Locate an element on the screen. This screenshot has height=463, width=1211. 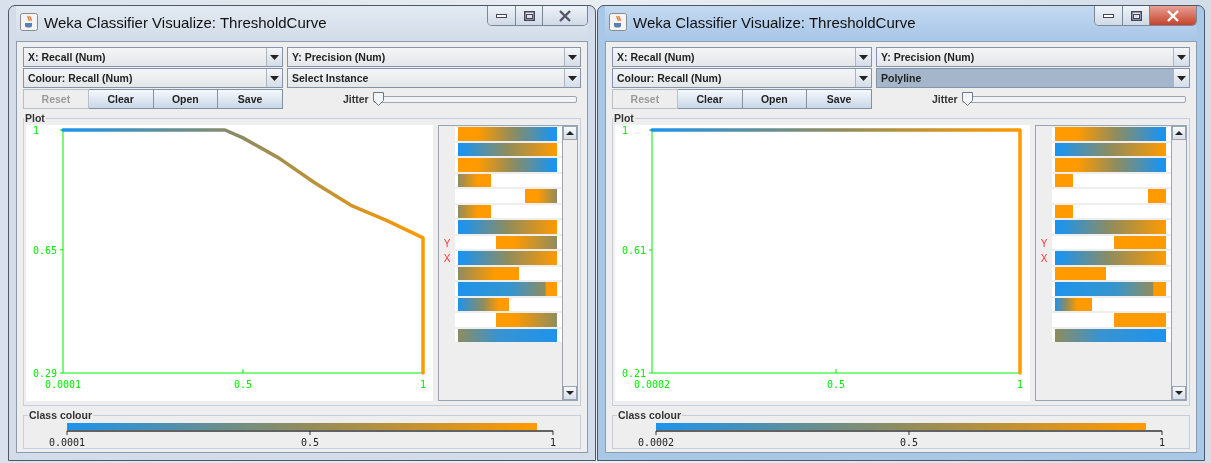
tick-label: 0.29 is located at coordinates (45, 373).